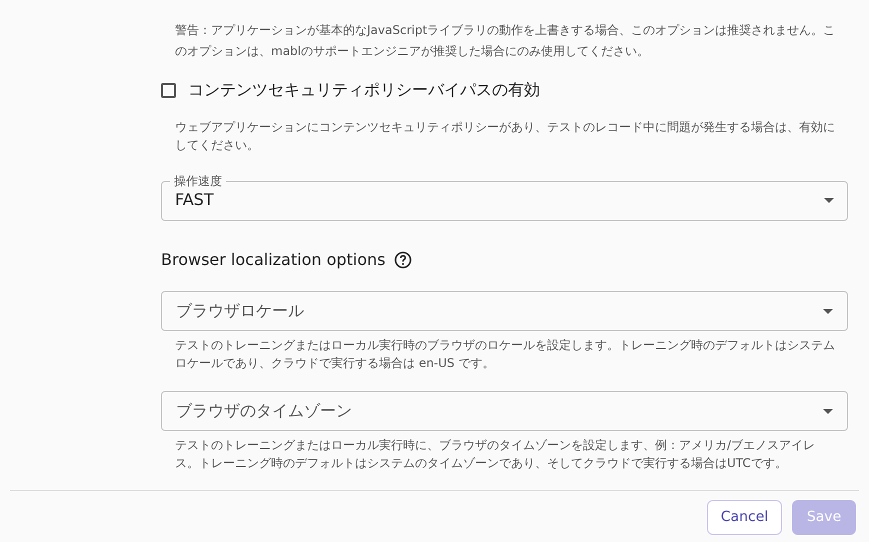  I want to click on select-field: ブラウザロケール, so click(504, 311).